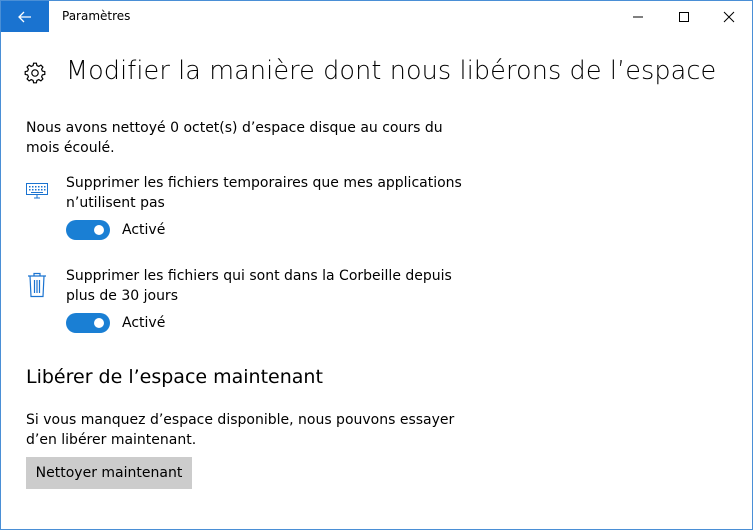 Image resolution: width=753 pixels, height=530 pixels. I want to click on minimize-button, so click(638, 16).